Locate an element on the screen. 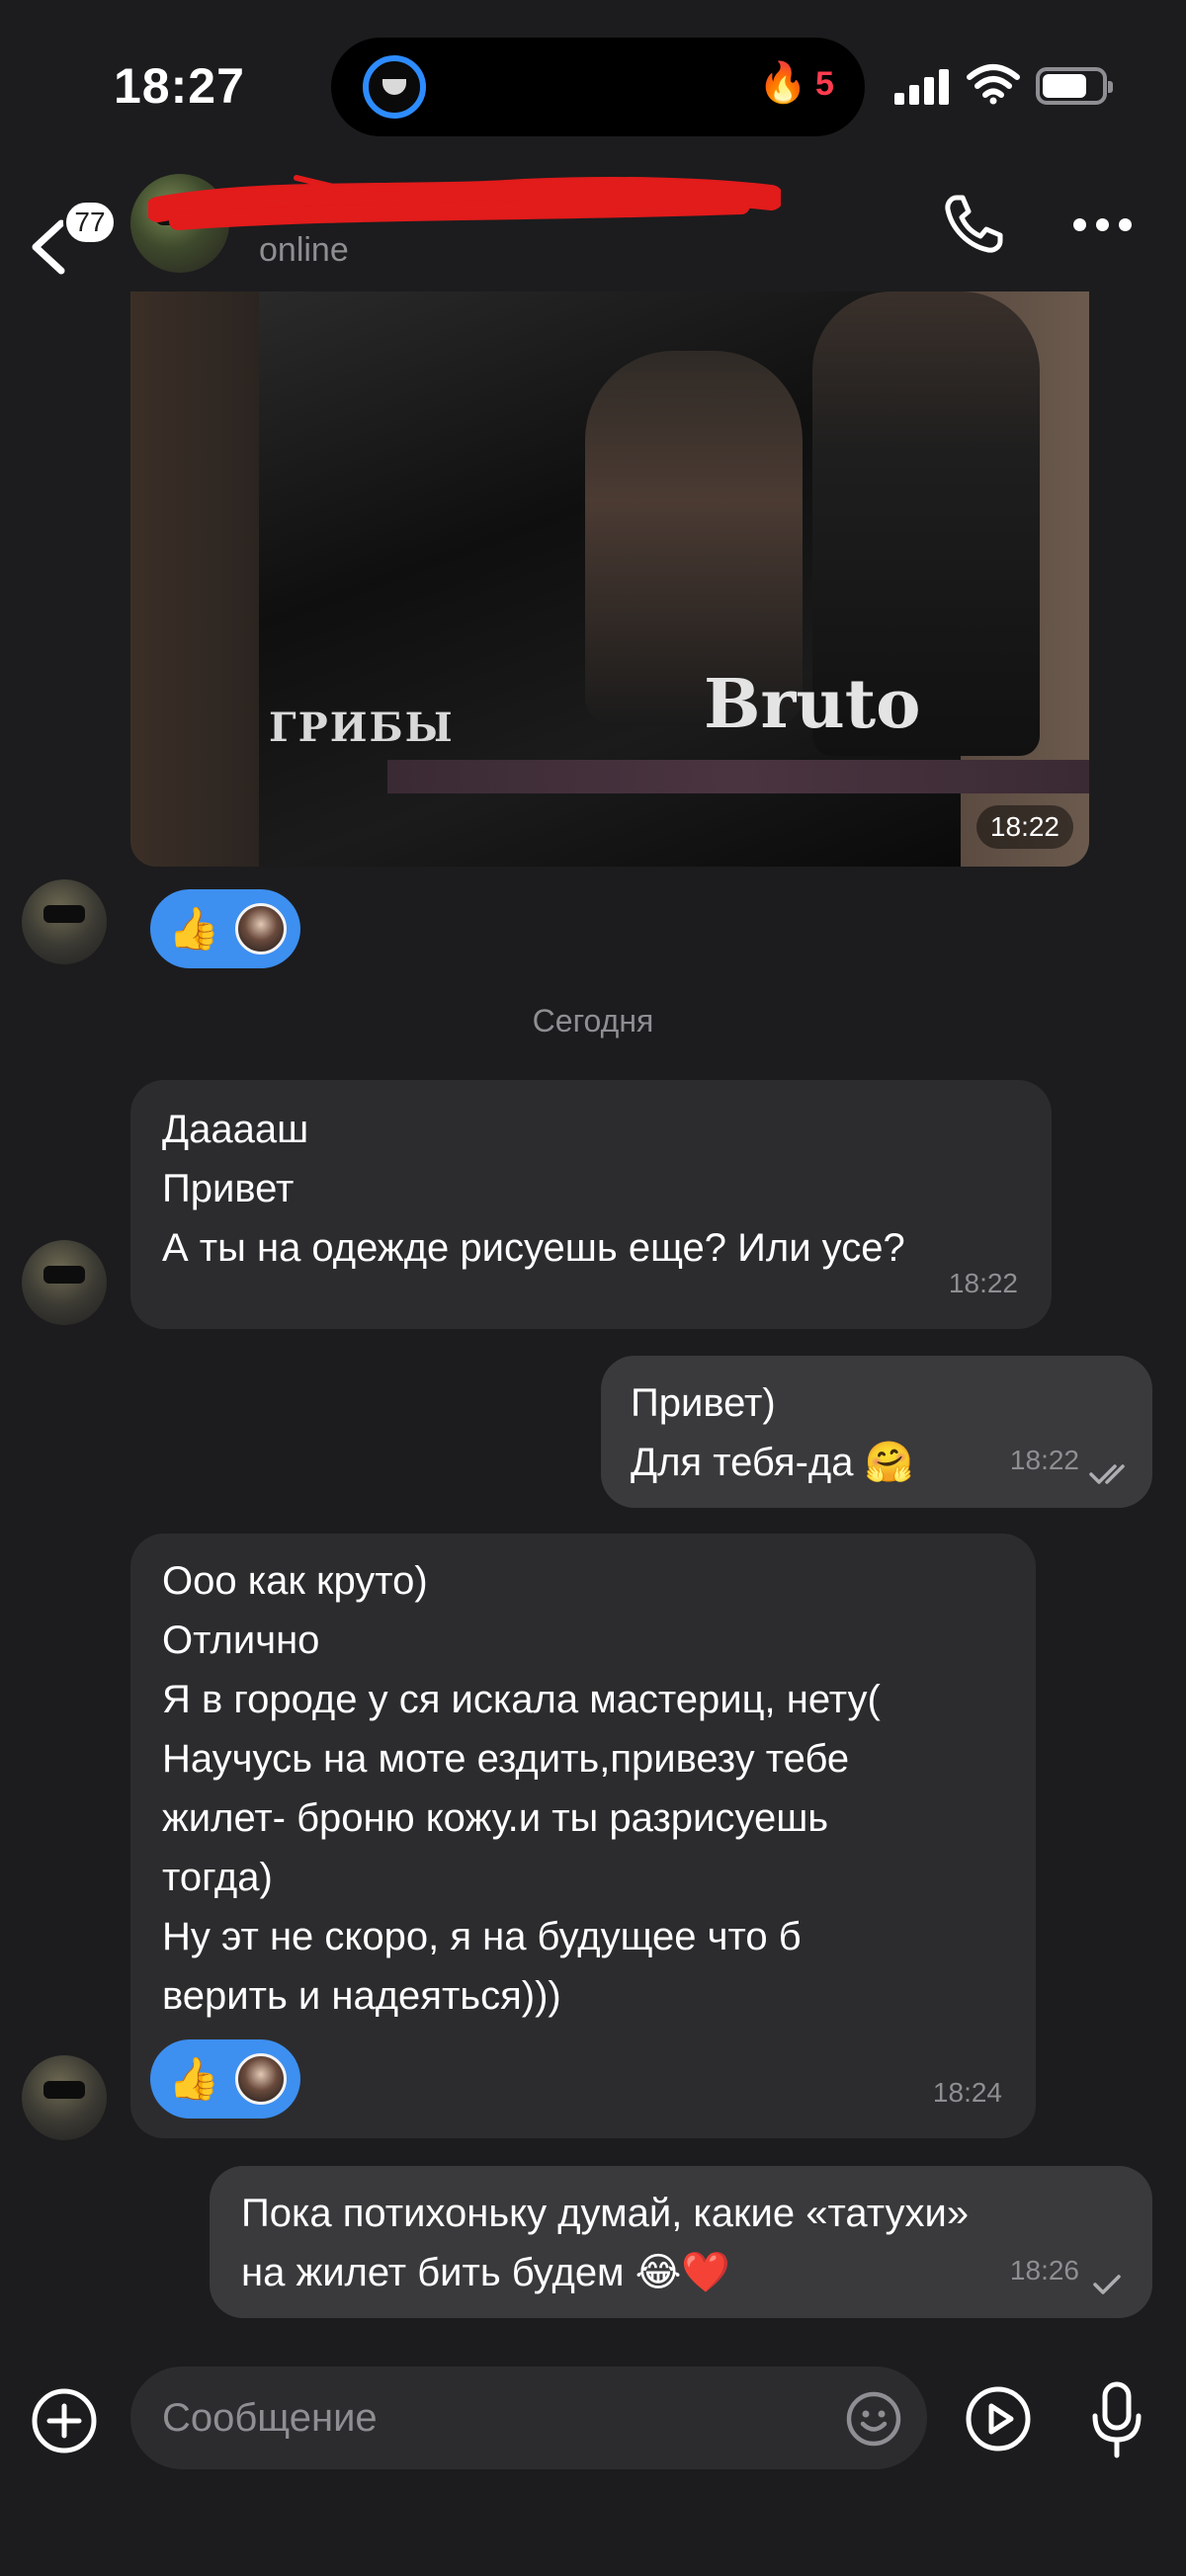 The height and width of the screenshot is (2576, 1186). message-input is located at coordinates (528, 2418).